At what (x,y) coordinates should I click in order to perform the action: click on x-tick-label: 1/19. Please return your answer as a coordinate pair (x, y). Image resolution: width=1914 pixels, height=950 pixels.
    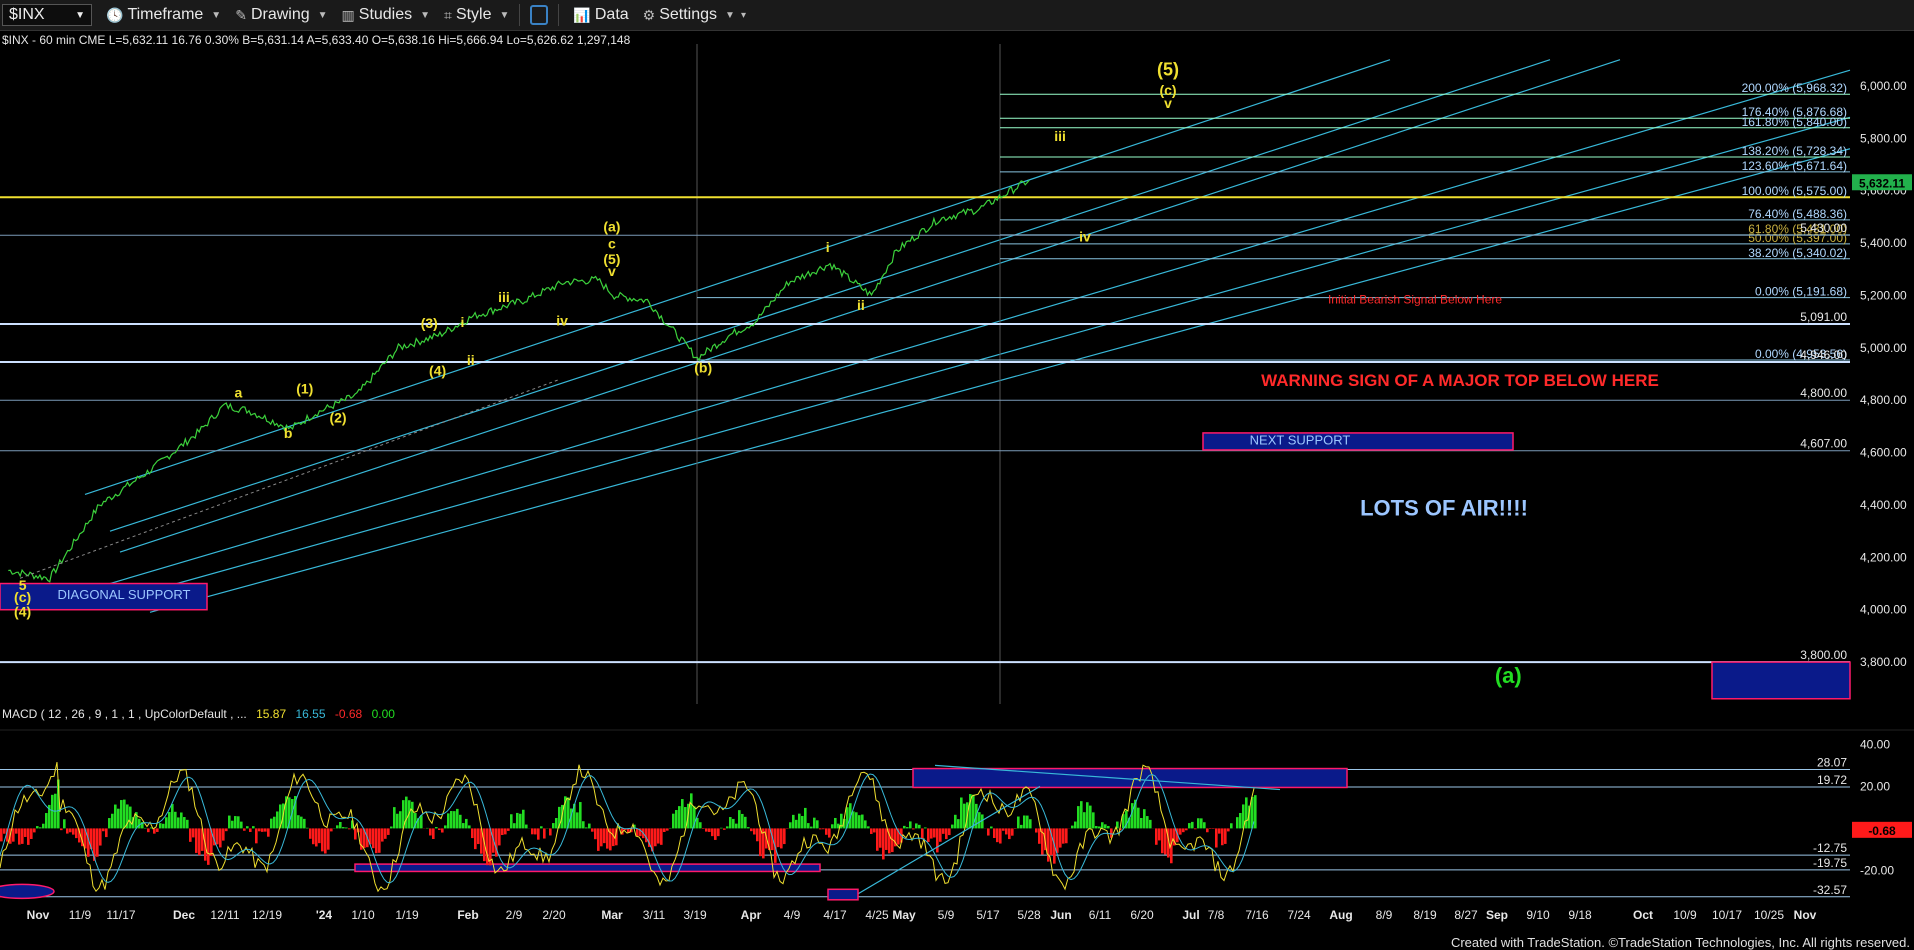
    Looking at the image, I should click on (407, 915).